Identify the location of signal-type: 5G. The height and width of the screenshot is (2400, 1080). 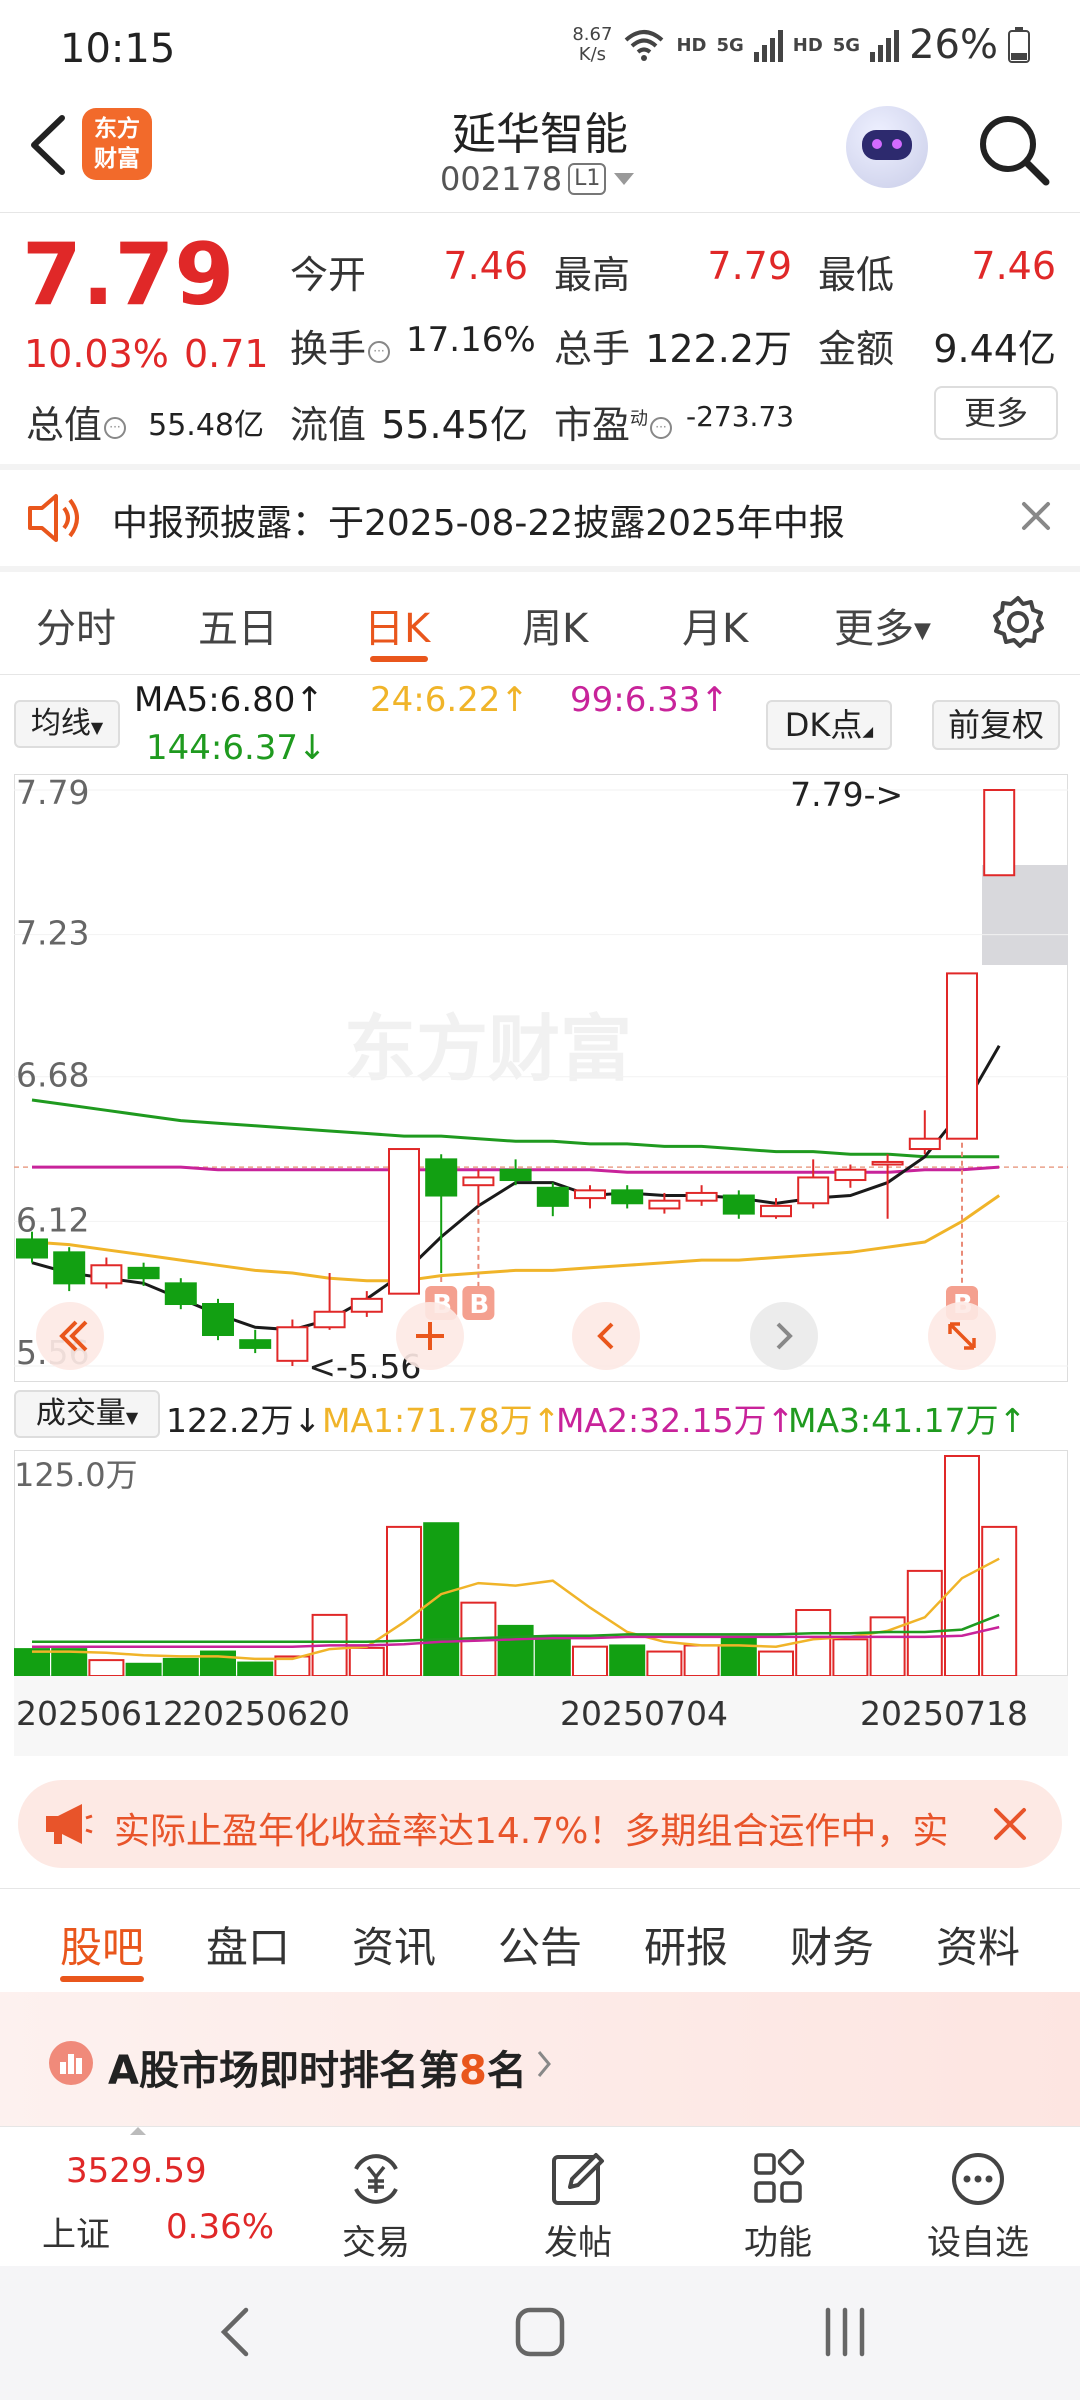
(730, 45).